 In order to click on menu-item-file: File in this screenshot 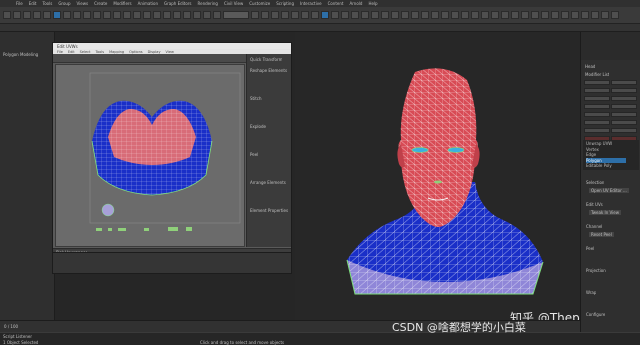, I will do `click(19, 3)`.